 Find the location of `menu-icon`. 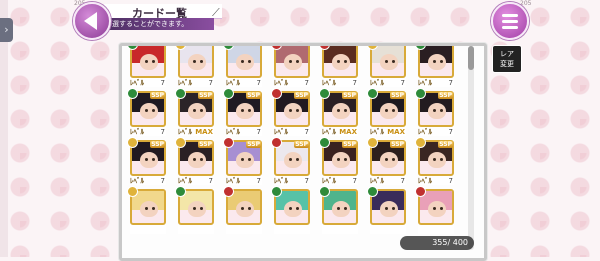

menu-icon is located at coordinates (510, 15).